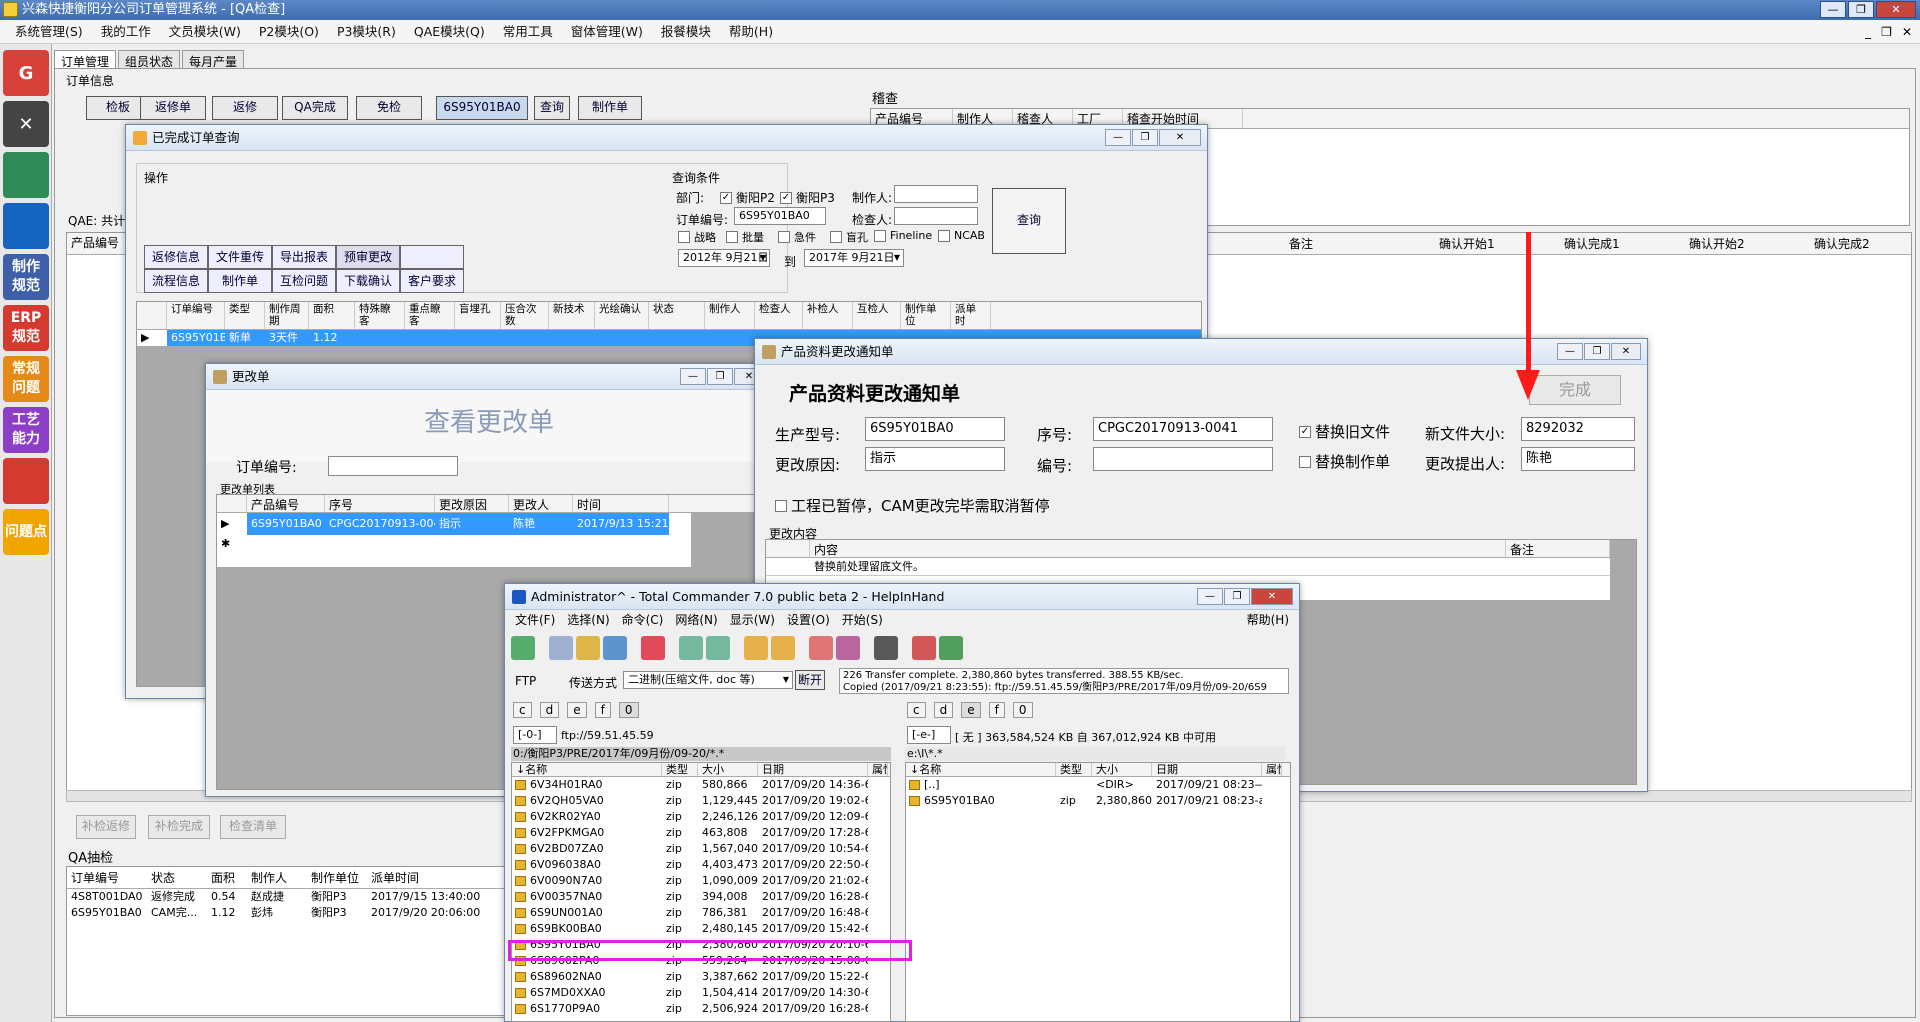 This screenshot has width=1920, height=1022. Describe the element at coordinates (701, 897) in the screenshot. I see `file-row: 6V00357NA0 zip 394,008 2017/09/20 16:28-66` at that location.